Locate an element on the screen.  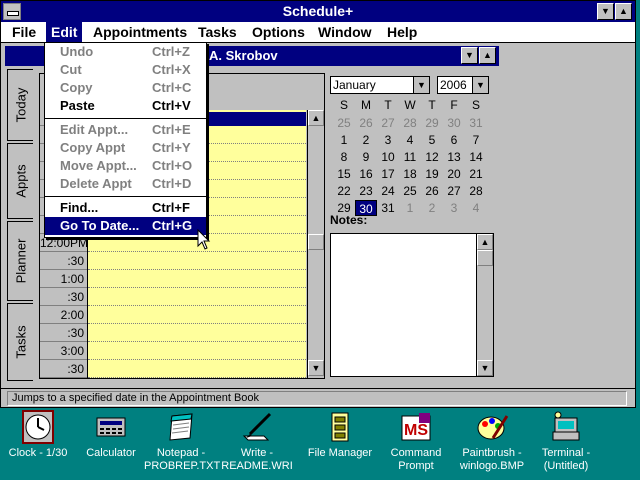
menu-item-delete-appt: Delete Appt Ctrl+D is located at coordinates (125, 184).